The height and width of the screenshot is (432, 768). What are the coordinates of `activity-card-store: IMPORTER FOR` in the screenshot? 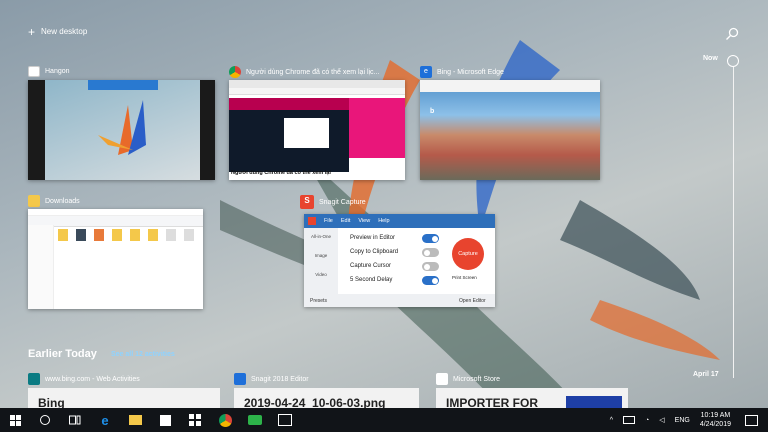 It's located at (532, 398).